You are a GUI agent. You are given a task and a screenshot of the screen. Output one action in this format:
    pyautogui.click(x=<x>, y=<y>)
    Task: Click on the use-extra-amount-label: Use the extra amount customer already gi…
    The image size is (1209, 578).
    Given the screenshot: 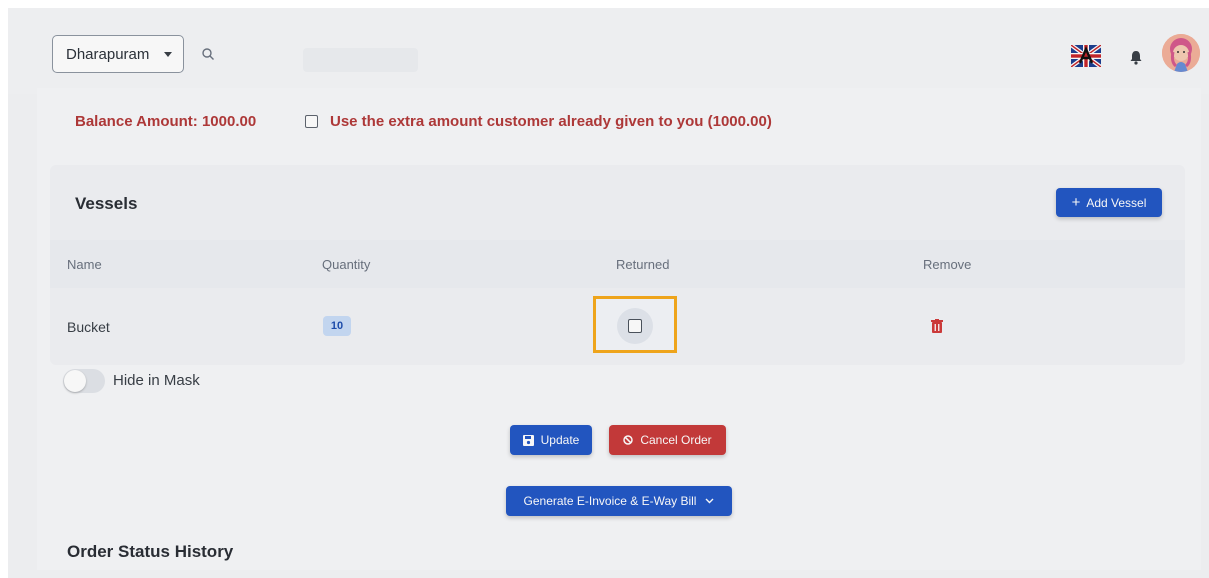 What is the action you would take?
    pyautogui.click(x=551, y=121)
    